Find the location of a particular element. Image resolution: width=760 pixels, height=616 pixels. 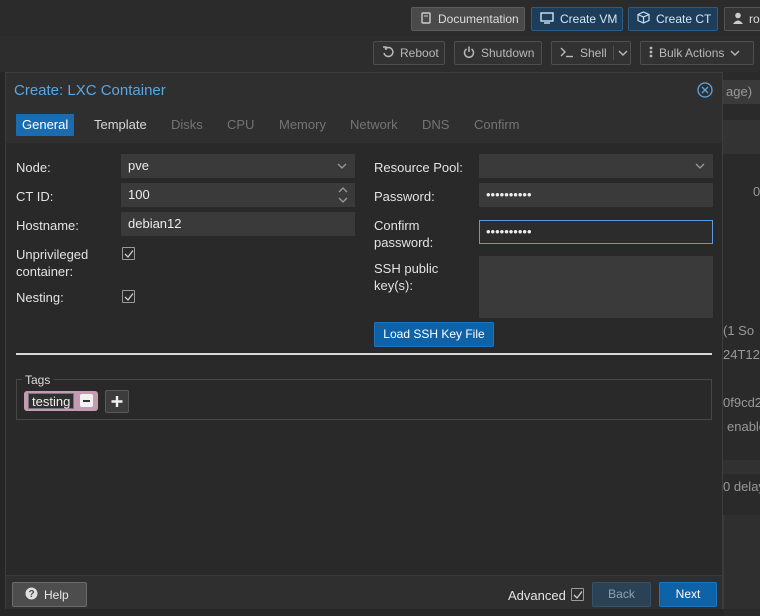

terminal-icon is located at coordinates (567, 53).